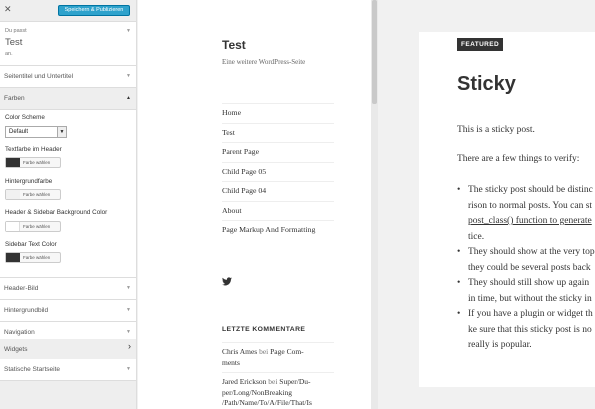  What do you see at coordinates (68, 289) in the screenshot?
I see `section-header-bild: Header-Bild ▼` at bounding box center [68, 289].